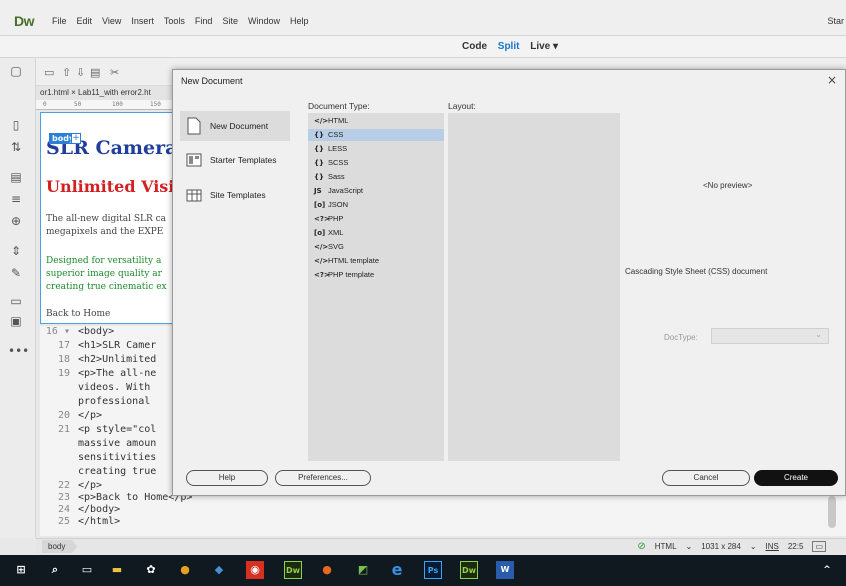  Describe the element at coordinates (666, 546) in the screenshot. I see `language-select: HTML` at that location.